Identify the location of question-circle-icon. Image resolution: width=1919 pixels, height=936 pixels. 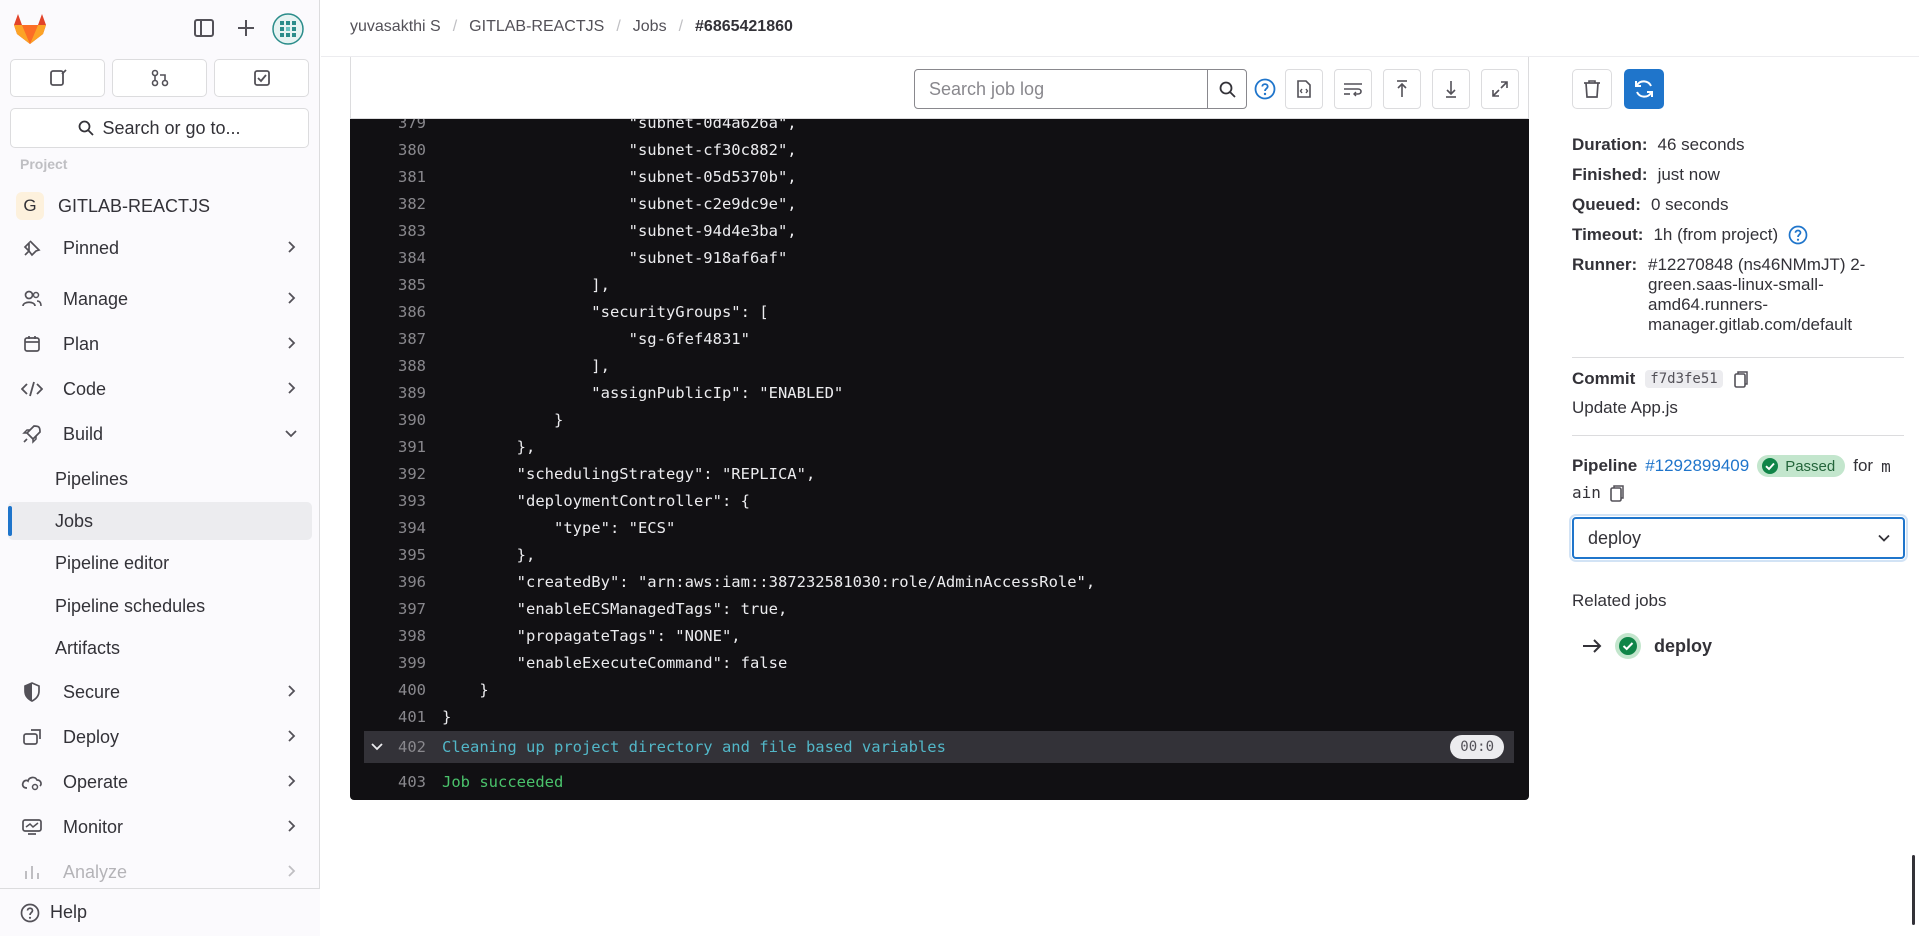
(1798, 235).